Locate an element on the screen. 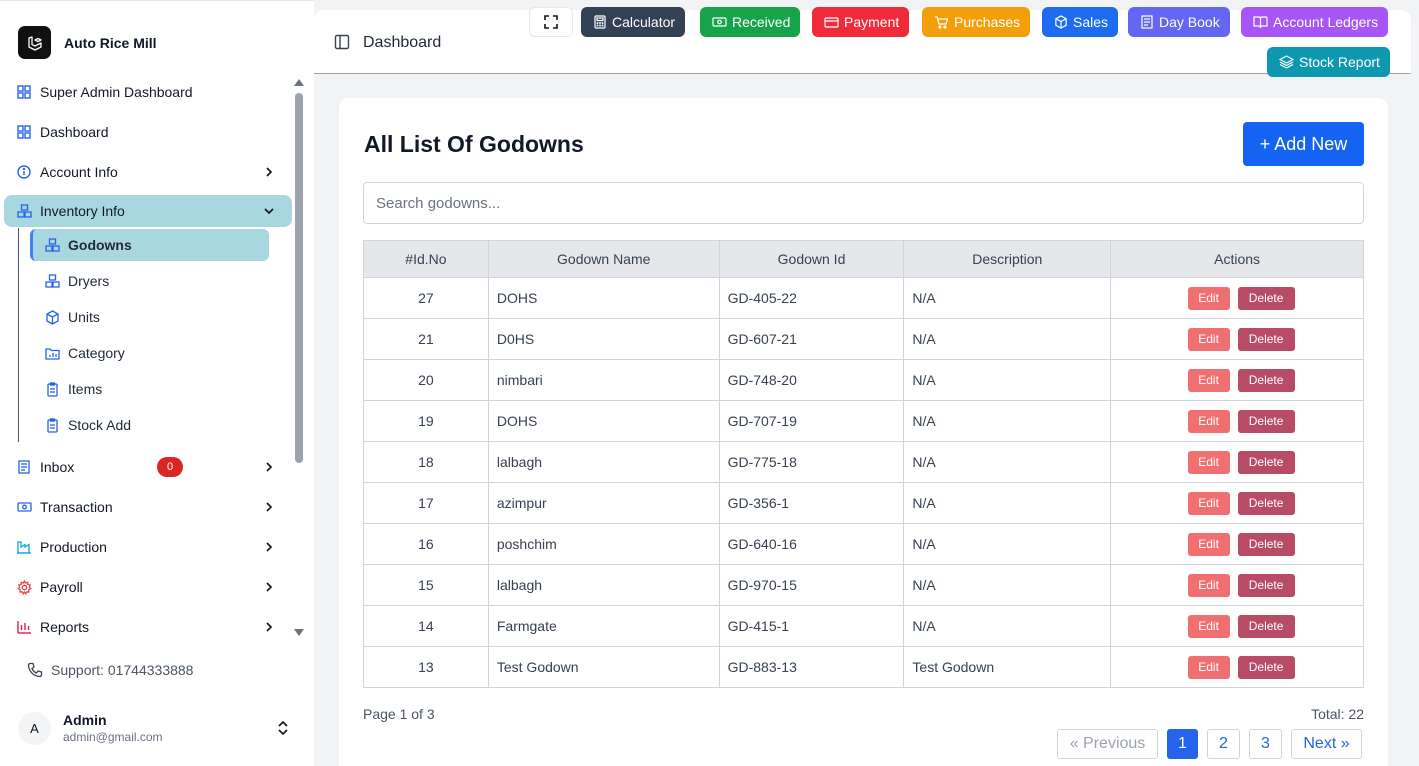  day-book-button: Day Book is located at coordinates (1179, 22).